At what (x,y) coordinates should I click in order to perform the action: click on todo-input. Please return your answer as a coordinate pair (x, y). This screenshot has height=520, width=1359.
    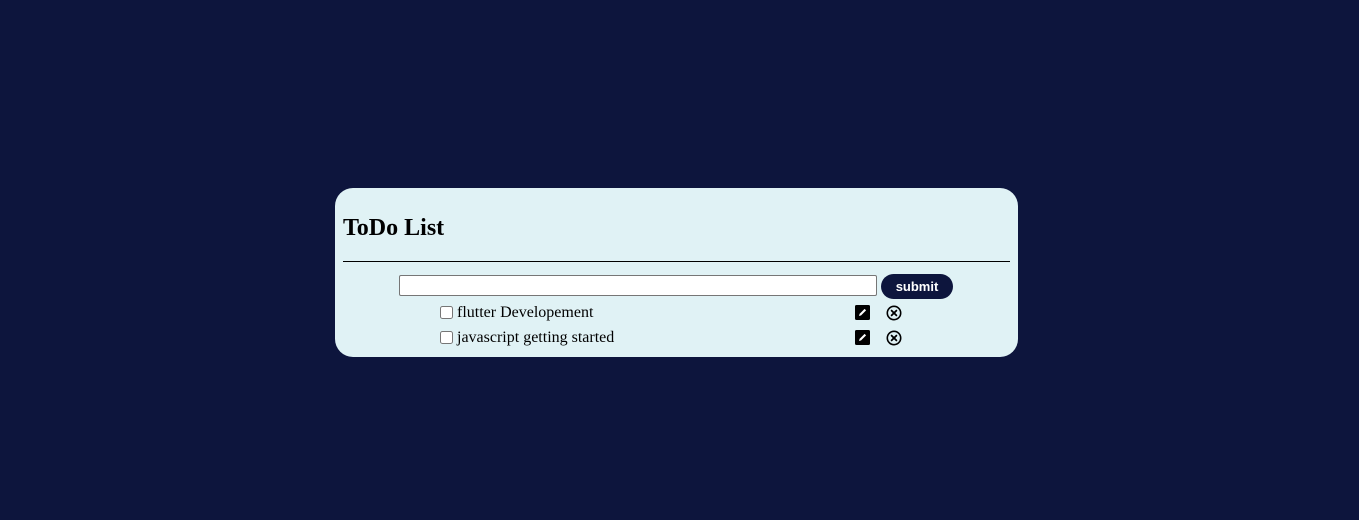
    Looking at the image, I should click on (638, 285).